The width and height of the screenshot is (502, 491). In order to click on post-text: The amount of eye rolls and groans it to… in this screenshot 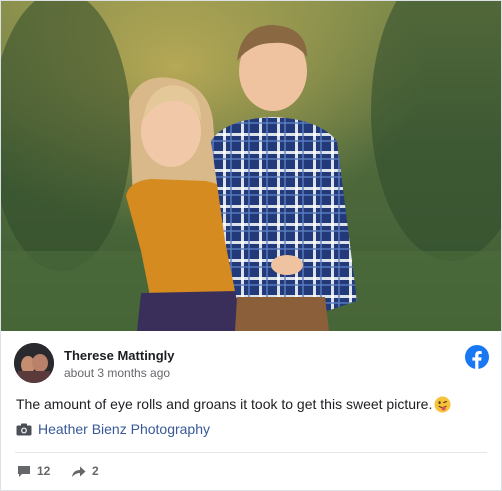, I will do `click(253, 404)`.